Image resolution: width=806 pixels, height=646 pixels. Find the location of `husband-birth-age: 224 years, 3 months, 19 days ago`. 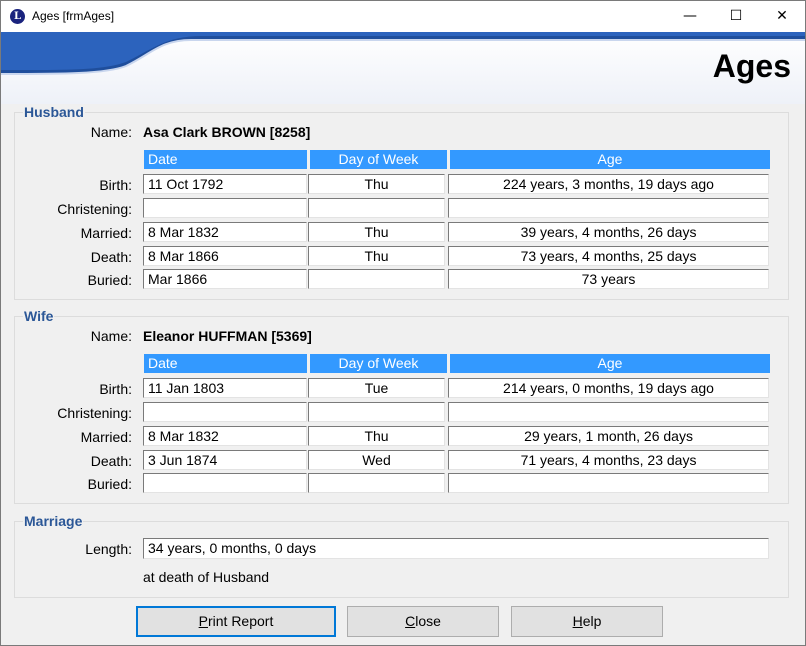

husband-birth-age: 224 years, 3 months, 19 days ago is located at coordinates (608, 184).